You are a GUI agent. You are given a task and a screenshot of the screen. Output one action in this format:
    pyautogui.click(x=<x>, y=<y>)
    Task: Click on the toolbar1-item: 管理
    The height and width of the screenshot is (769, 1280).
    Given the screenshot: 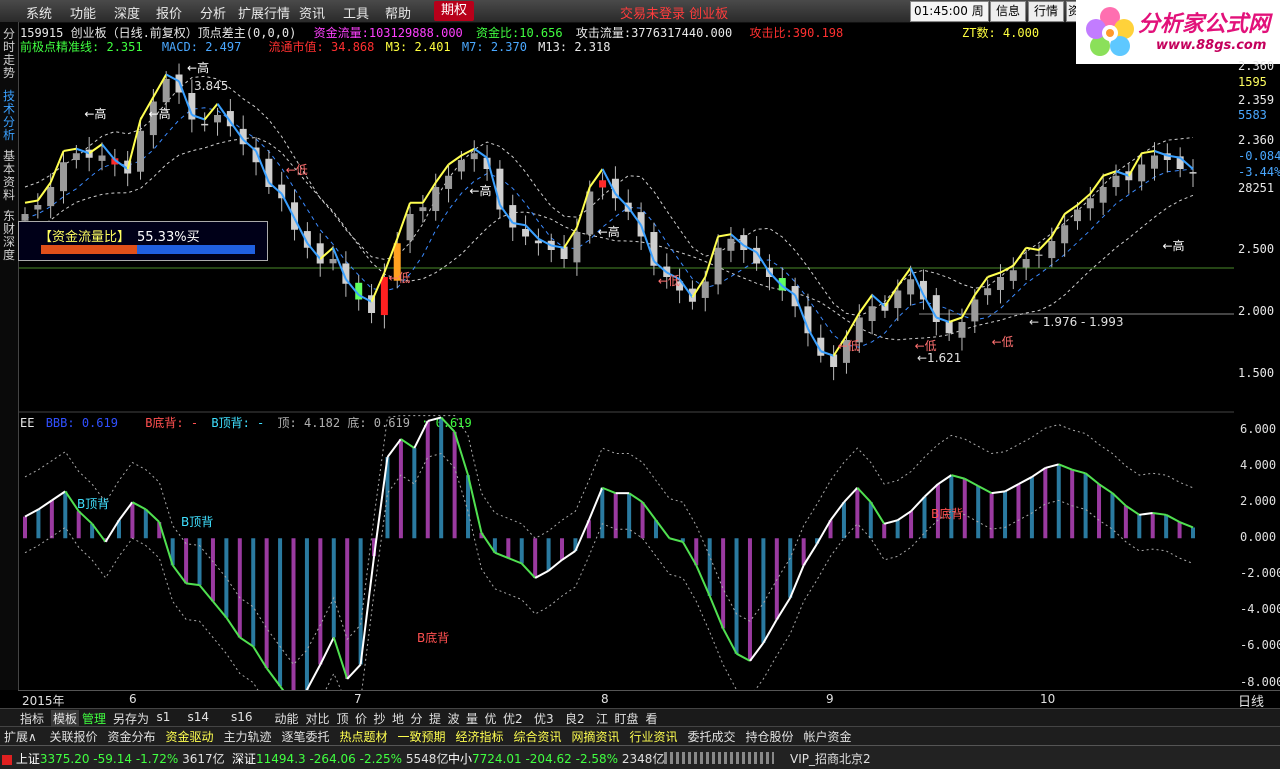 What is the action you would take?
    pyautogui.click(x=94, y=718)
    